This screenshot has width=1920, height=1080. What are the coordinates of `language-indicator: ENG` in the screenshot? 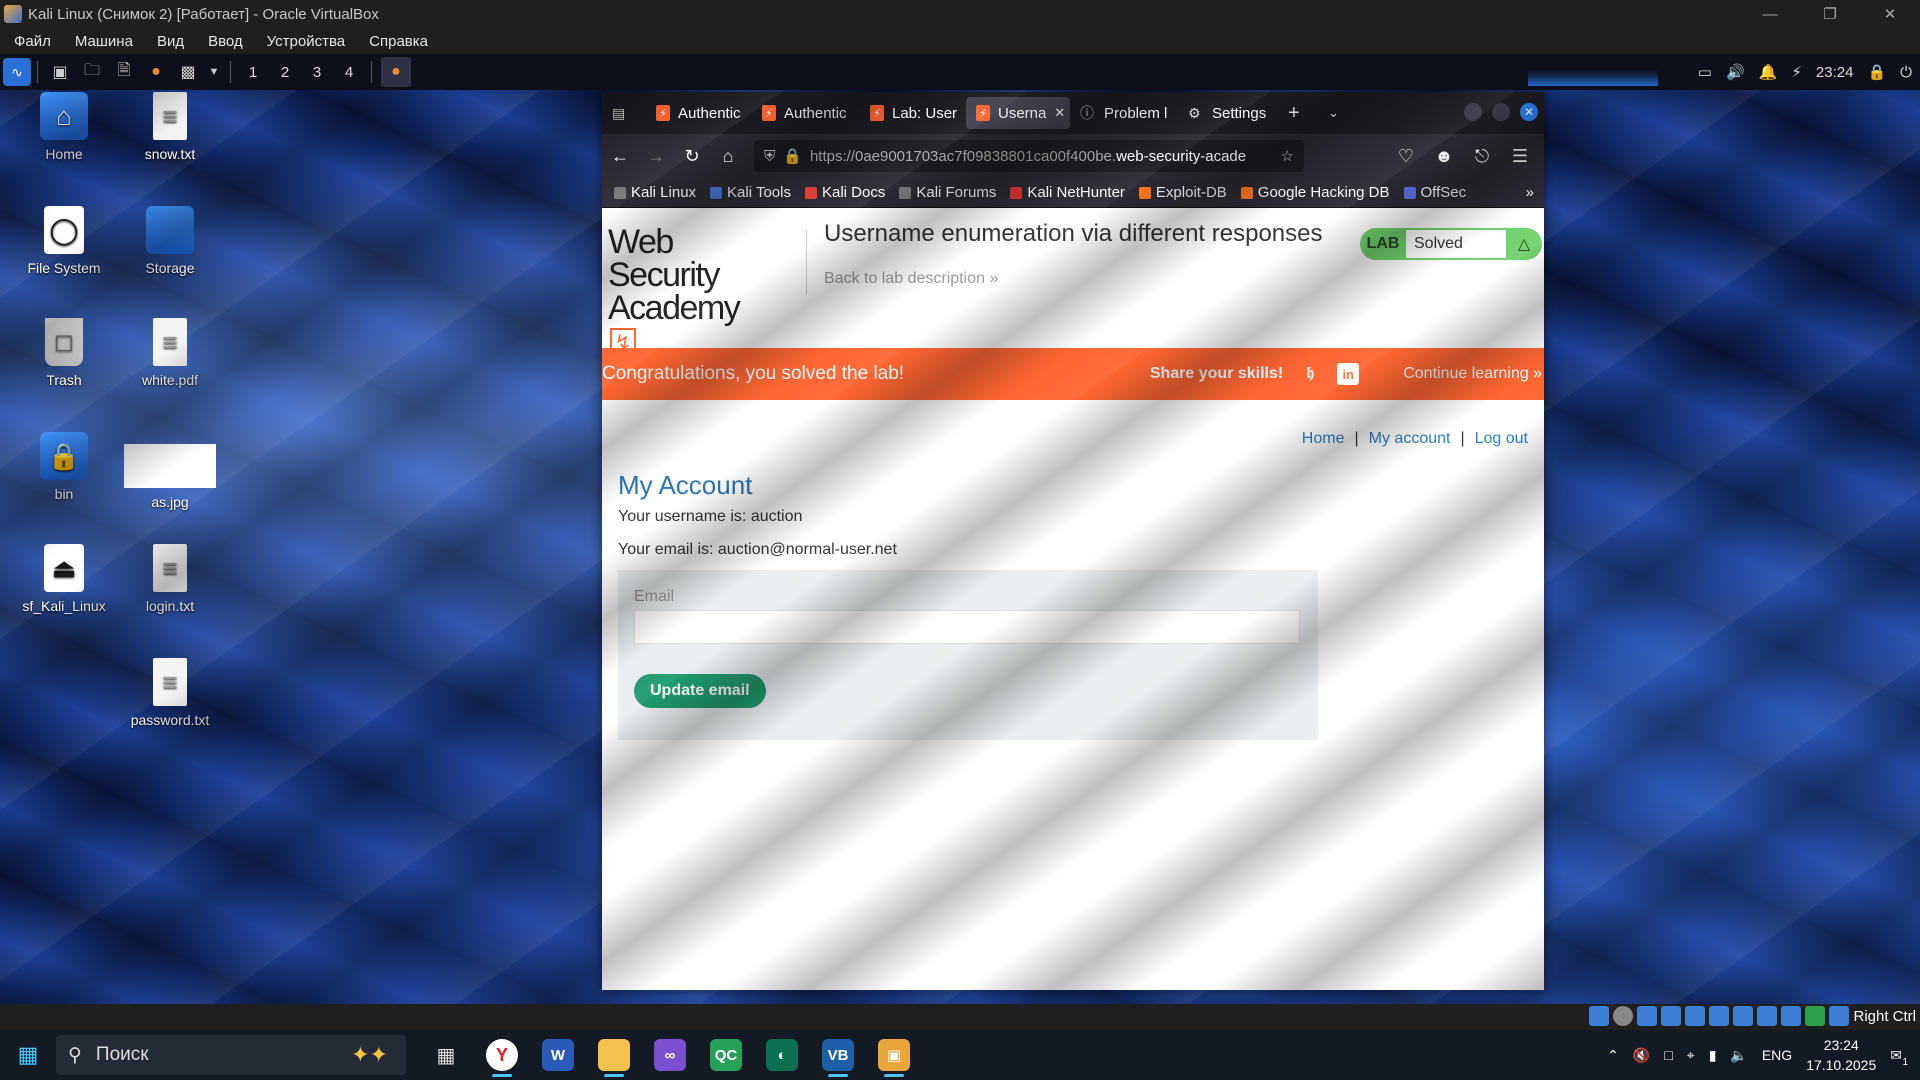 It's located at (1777, 1055).